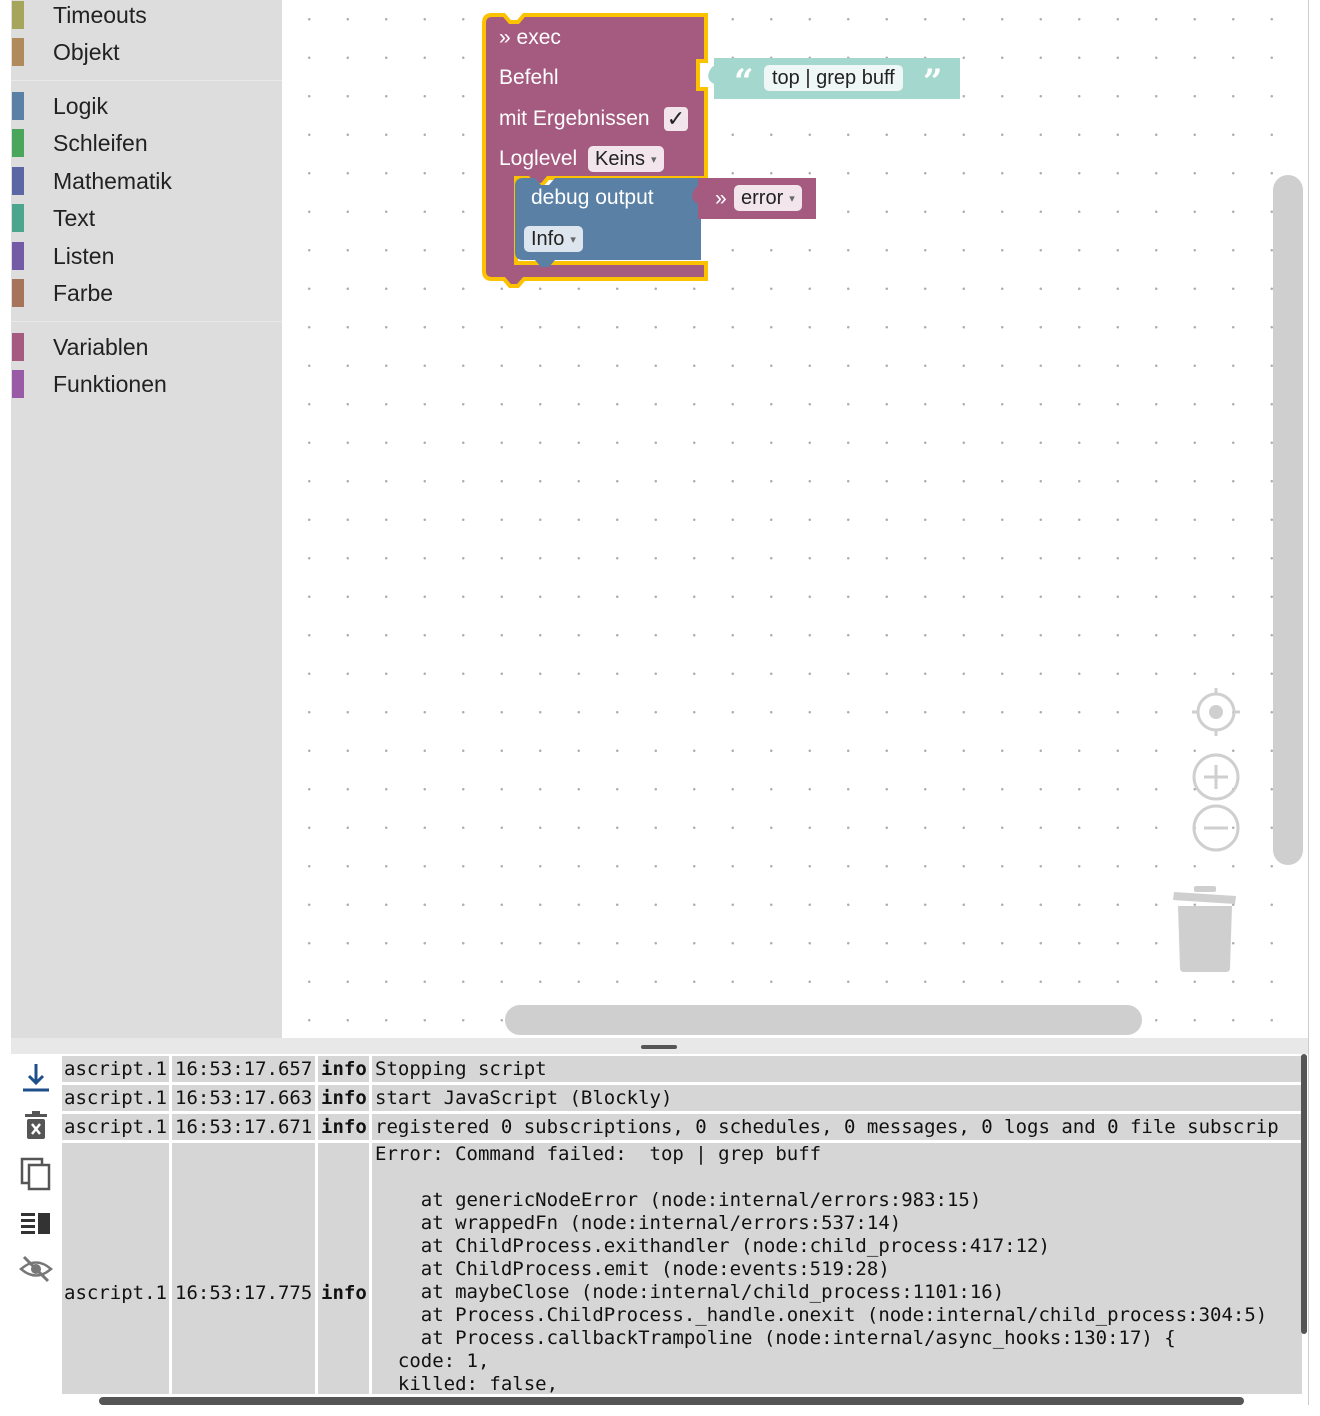 This screenshot has height=1416, width=1320. Describe the element at coordinates (244, 1293) in the screenshot. I see `log-time: 16:53:17.775` at that location.